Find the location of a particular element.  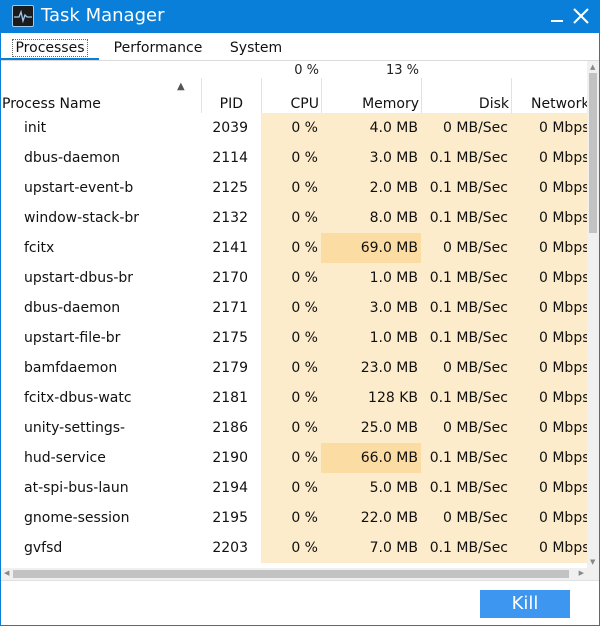

table-row: init 2039 0 % 4.0 MB 0 MB/Sec 0 Mbps is located at coordinates (294, 128).